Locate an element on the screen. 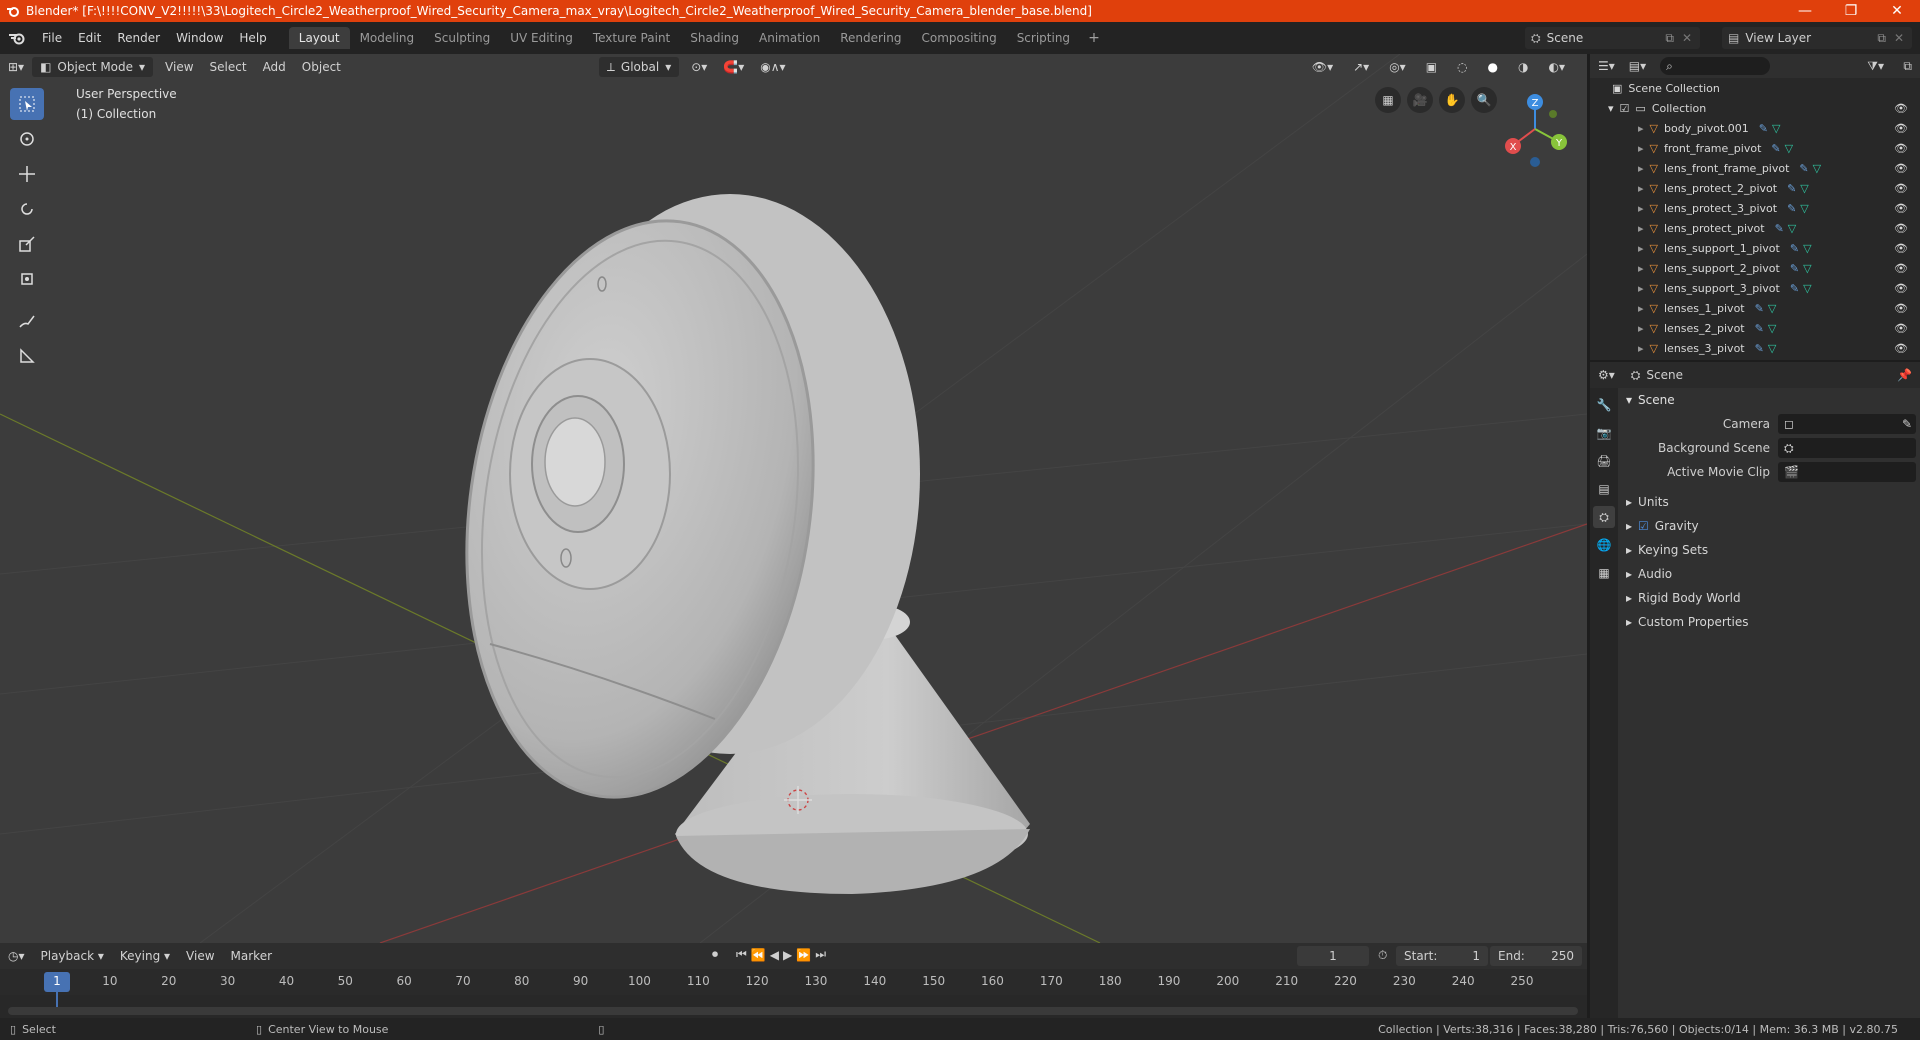  properties-editor-icon: ⚙▾ is located at coordinates (1606, 375).